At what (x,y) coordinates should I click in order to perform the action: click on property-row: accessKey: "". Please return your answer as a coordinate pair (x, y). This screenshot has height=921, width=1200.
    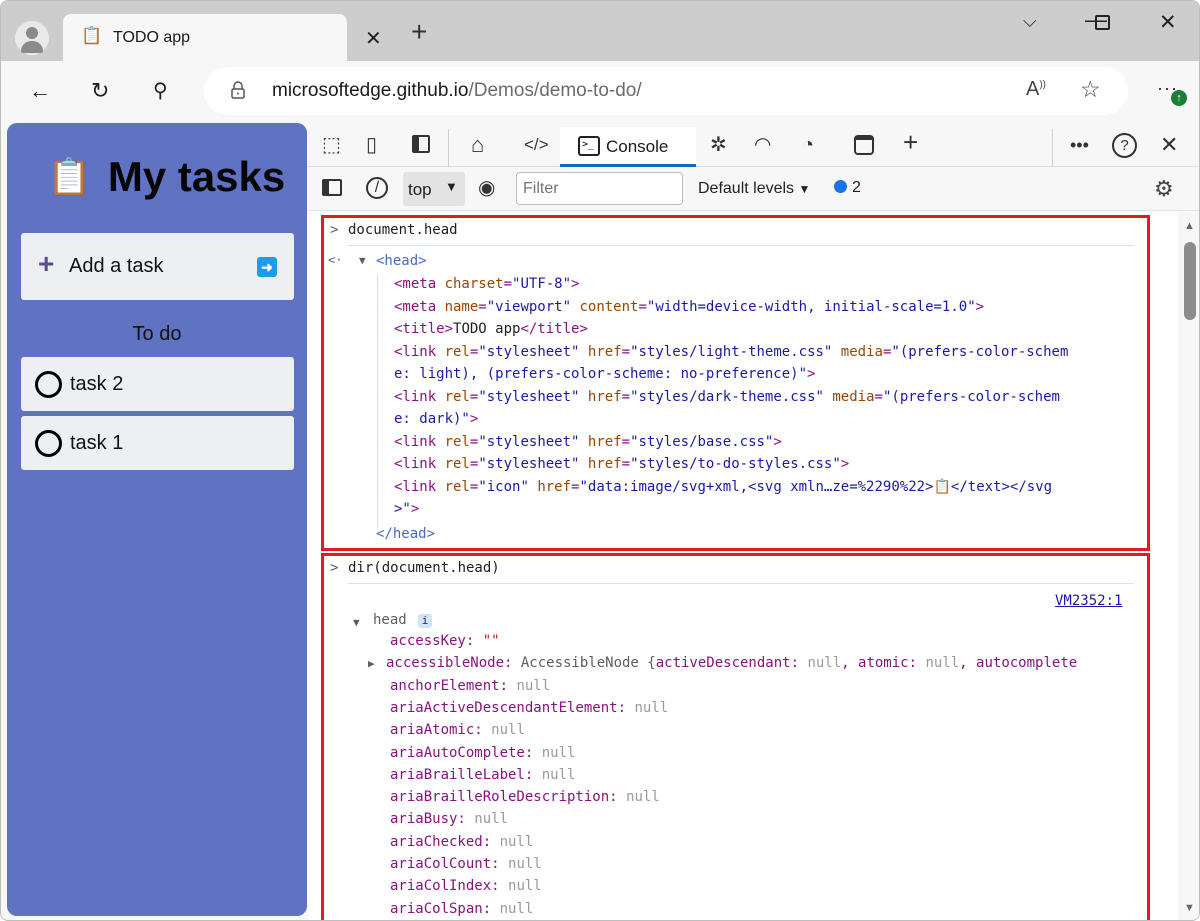
    Looking at the image, I should click on (445, 641).